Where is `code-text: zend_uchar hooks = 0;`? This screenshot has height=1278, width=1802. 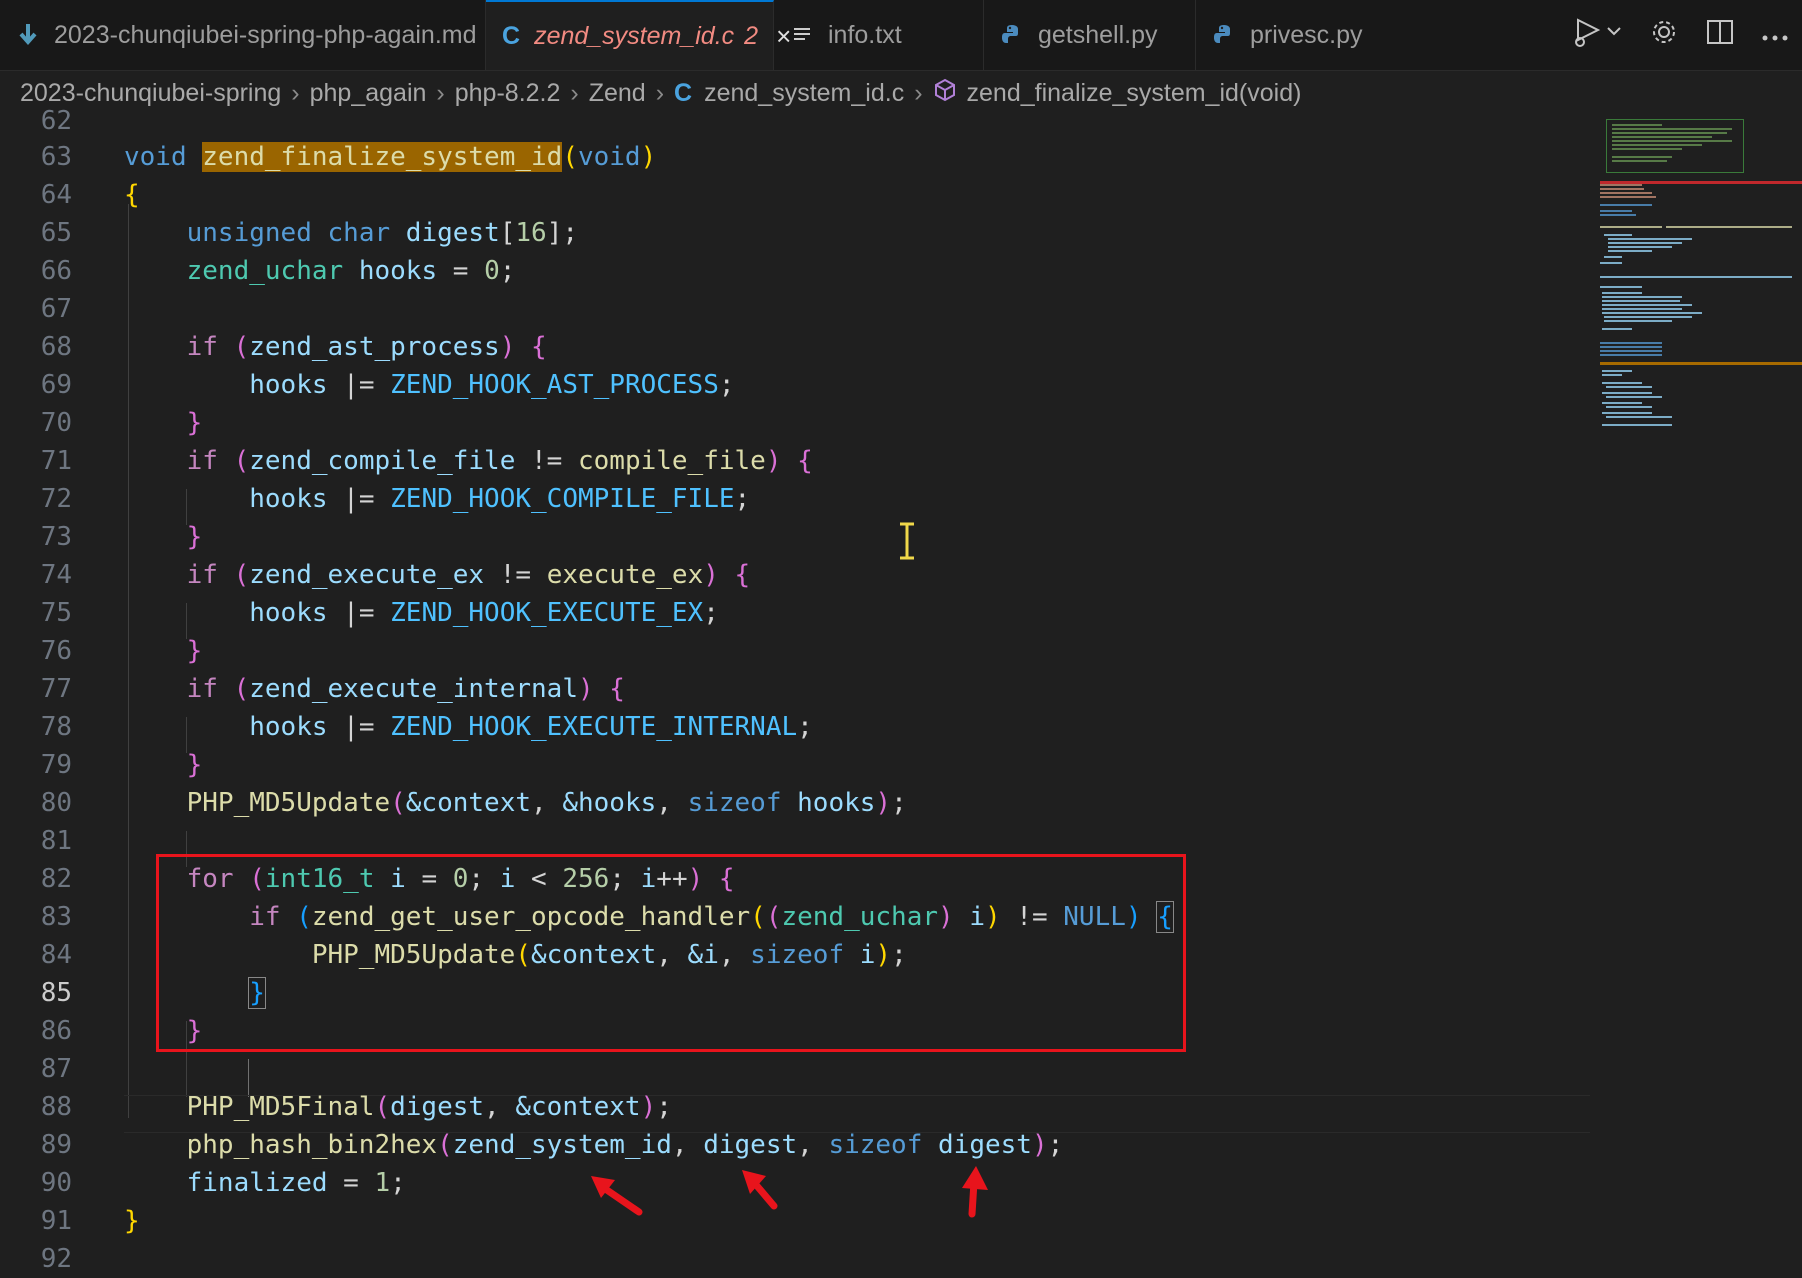
code-text: zend_uchar hooks = 0; is located at coordinates (351, 271).